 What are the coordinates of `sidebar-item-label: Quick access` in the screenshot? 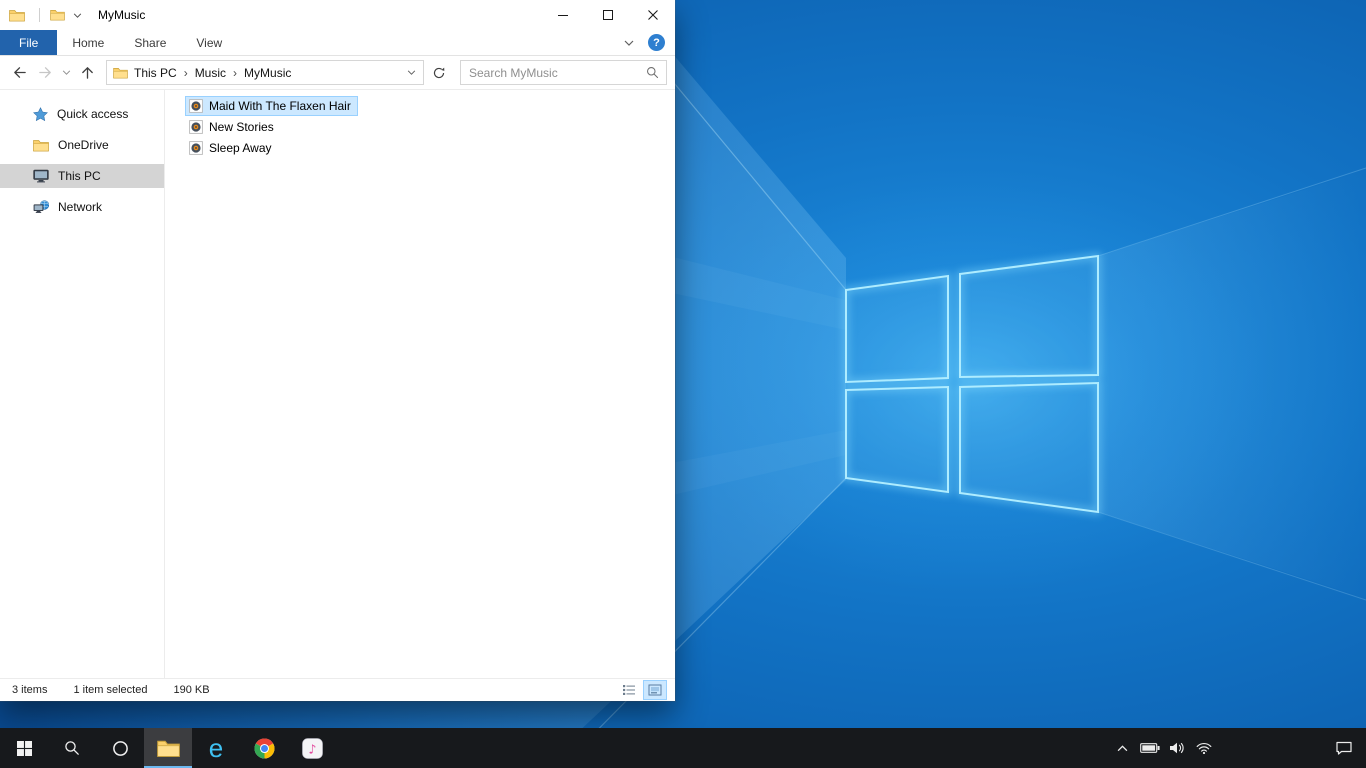 It's located at (93, 114).